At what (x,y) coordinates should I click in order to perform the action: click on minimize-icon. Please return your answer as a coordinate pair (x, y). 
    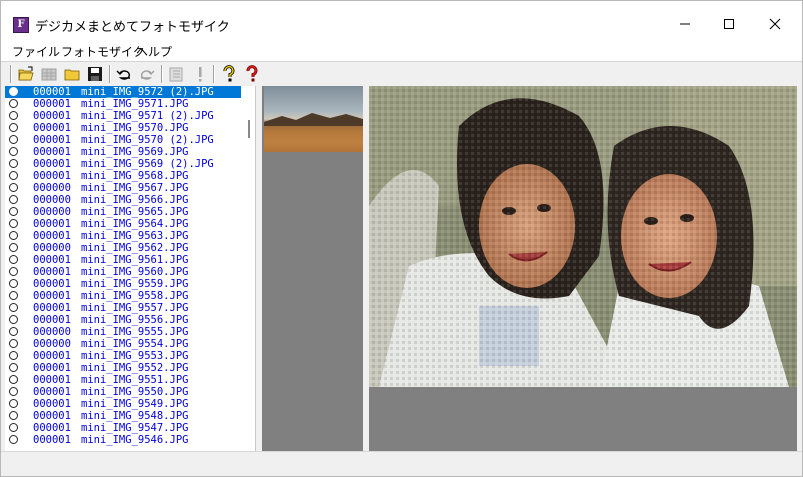
    Looking at the image, I should click on (685, 24).